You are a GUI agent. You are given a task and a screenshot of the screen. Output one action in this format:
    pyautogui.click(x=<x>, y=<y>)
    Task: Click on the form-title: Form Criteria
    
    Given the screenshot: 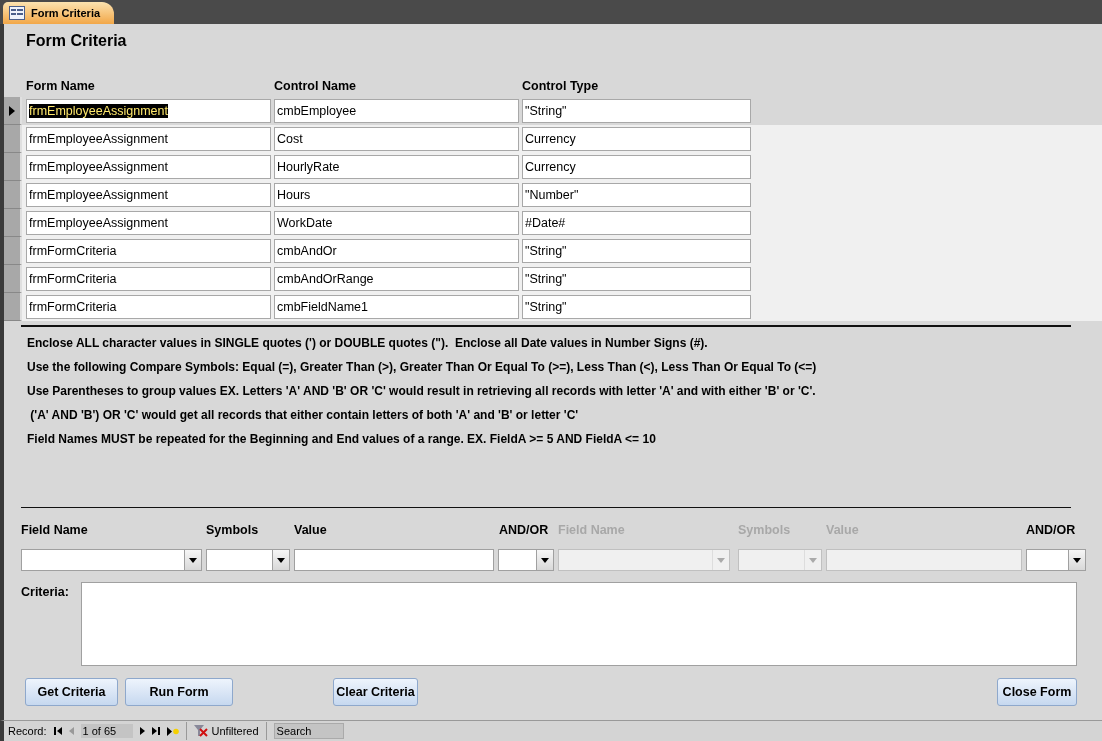 What is the action you would take?
    pyautogui.click(x=77, y=41)
    